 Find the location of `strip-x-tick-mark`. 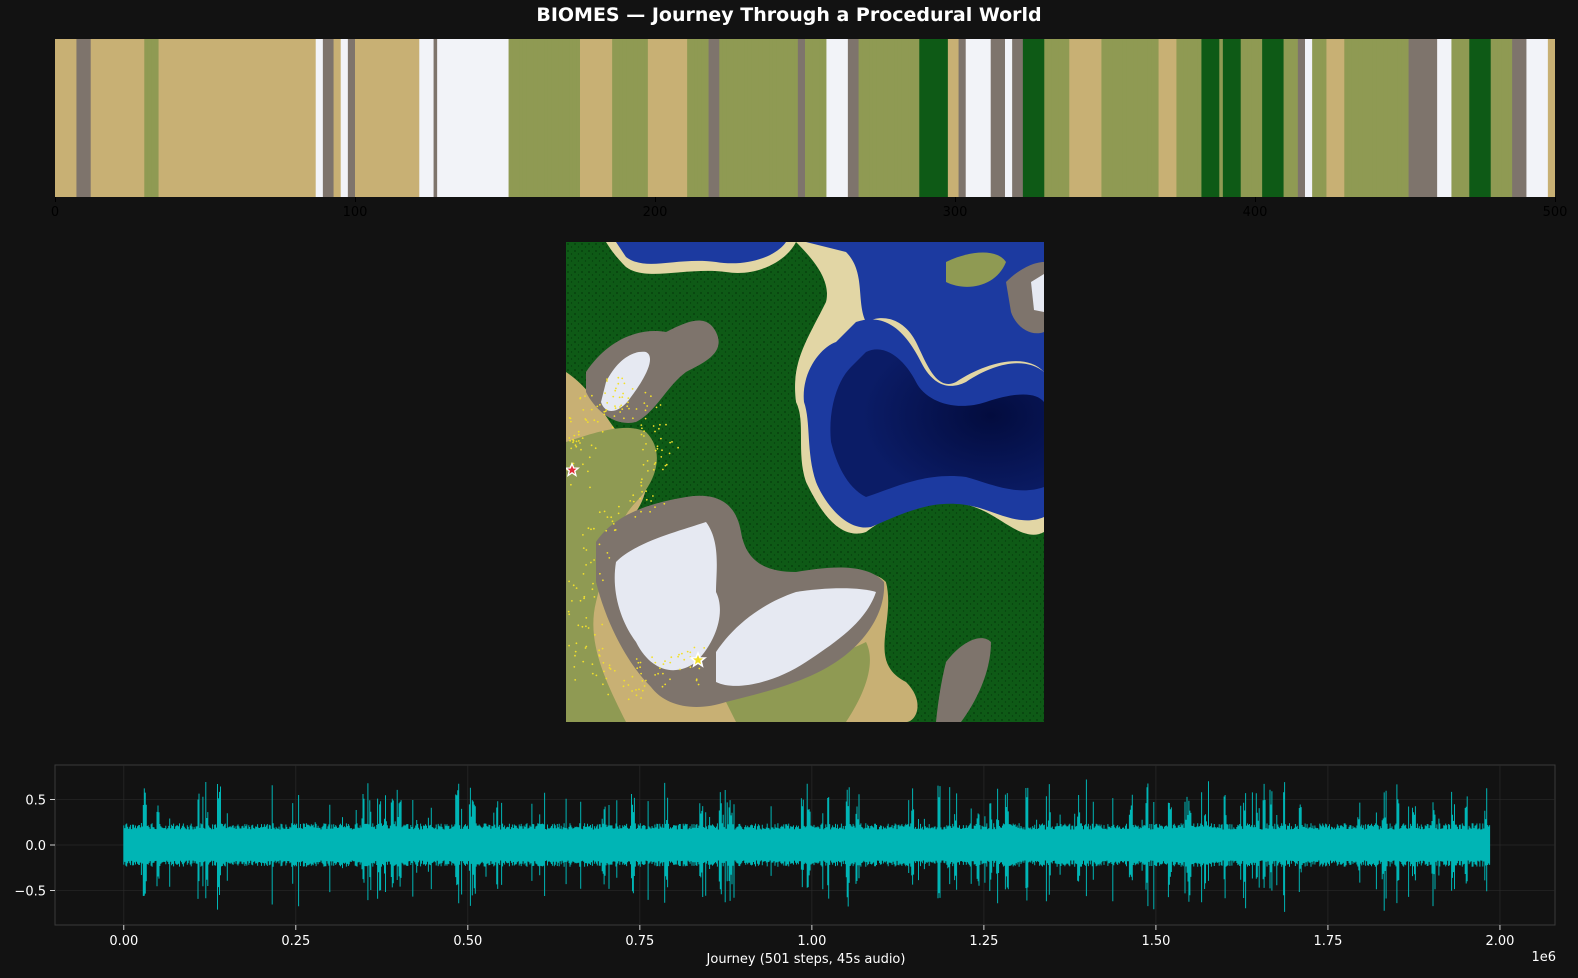

strip-x-tick-mark is located at coordinates (955, 199).